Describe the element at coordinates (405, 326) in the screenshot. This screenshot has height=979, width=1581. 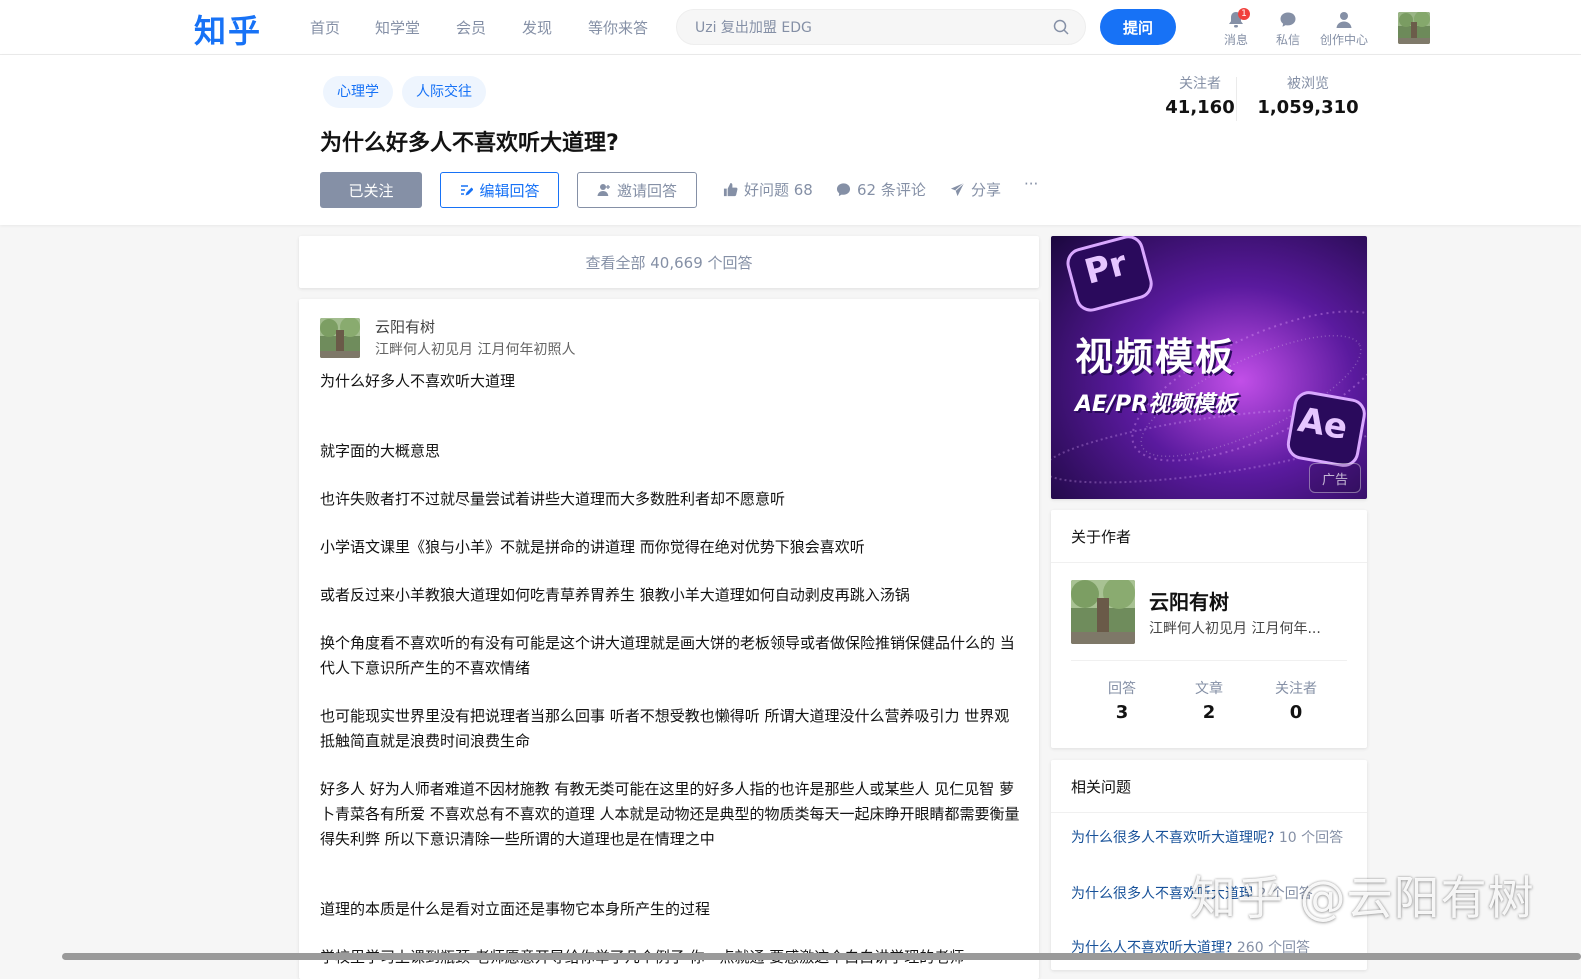
I see `answer-author-name: 云阳有树` at that location.